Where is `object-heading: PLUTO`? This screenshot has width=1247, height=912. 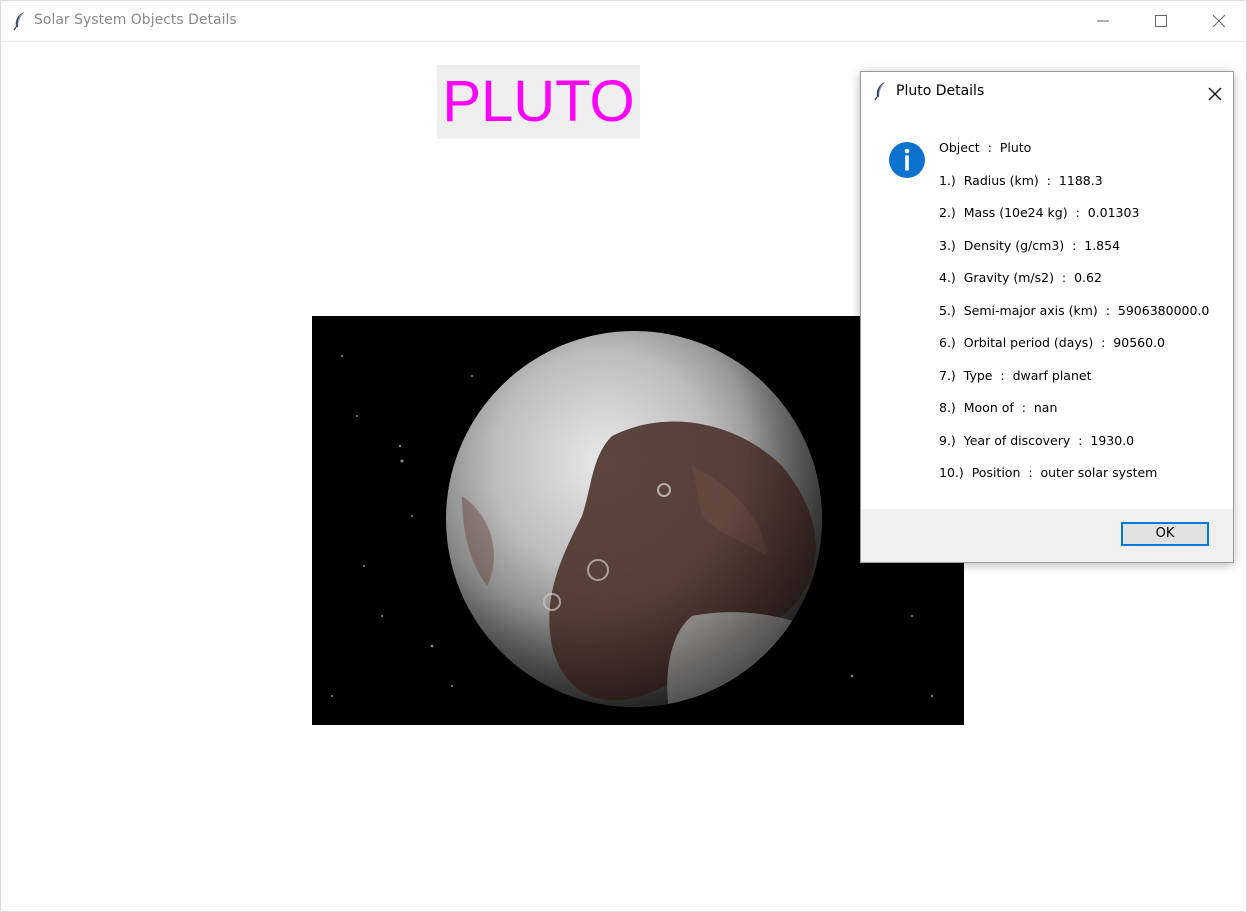 object-heading: PLUTO is located at coordinates (538, 102).